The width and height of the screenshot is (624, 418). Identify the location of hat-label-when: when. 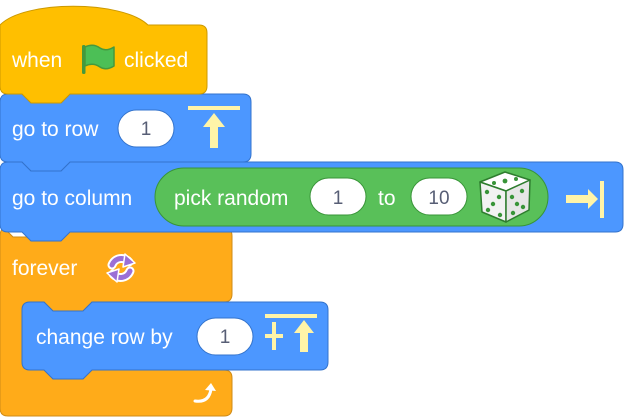
(36, 60).